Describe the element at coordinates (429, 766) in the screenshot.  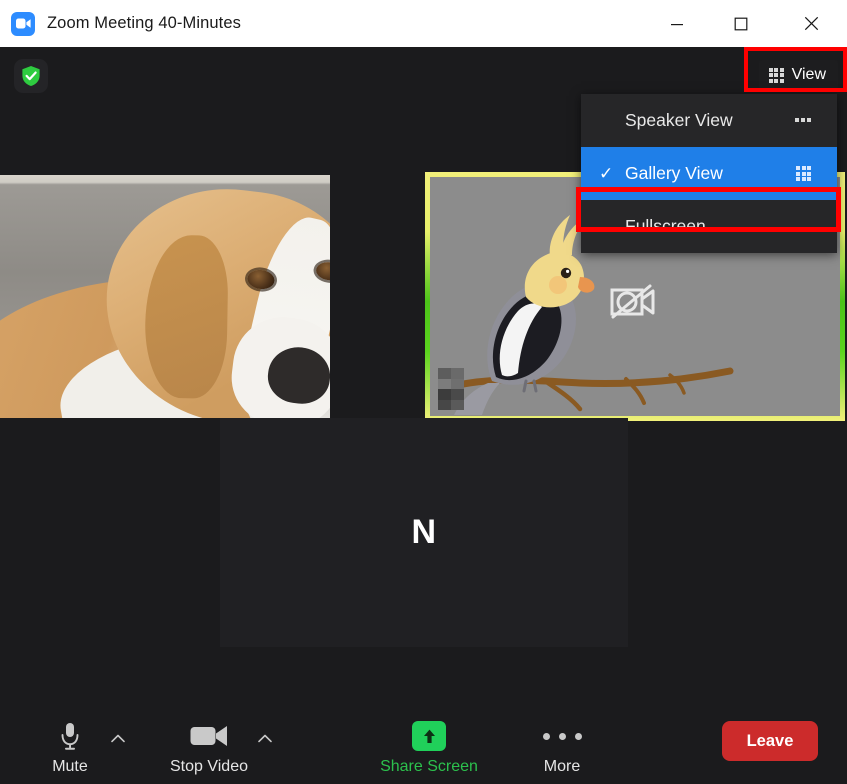
I see `share-screen-button-label: Share Screen` at that location.